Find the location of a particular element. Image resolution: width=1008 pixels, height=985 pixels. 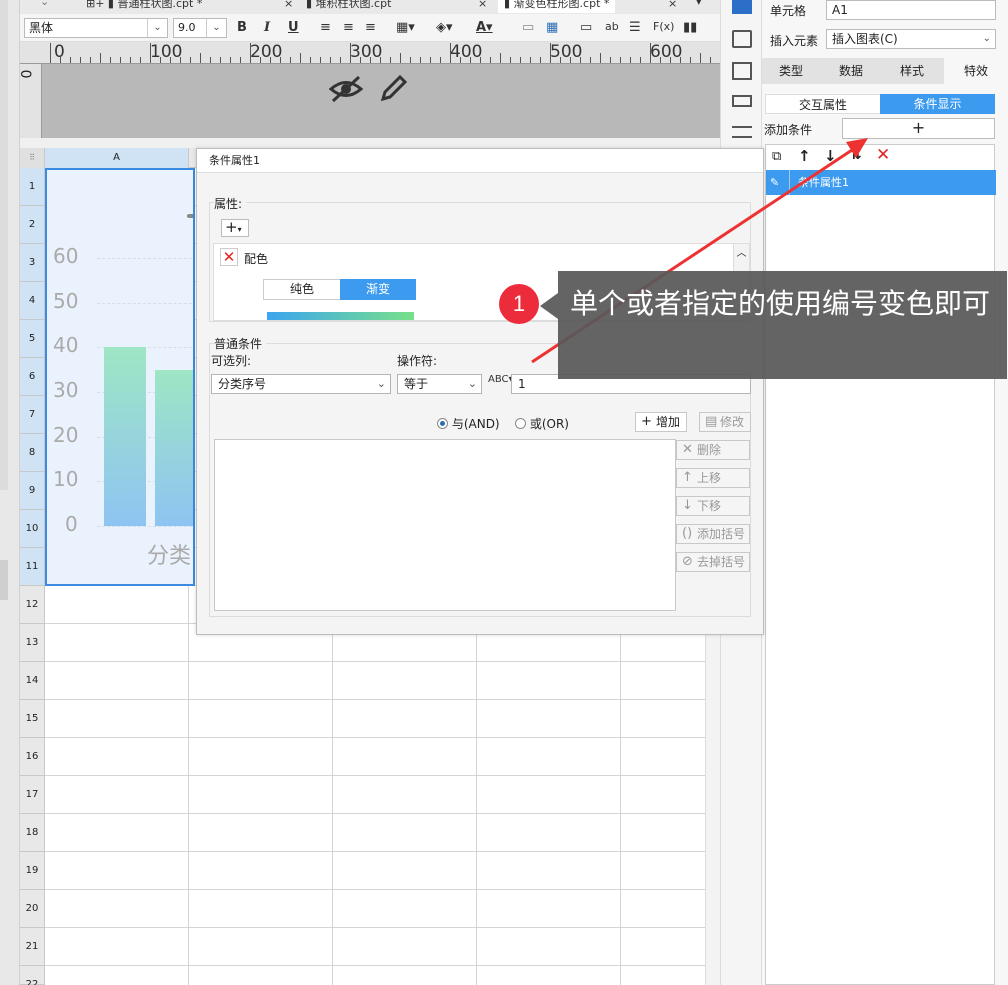

tab-3: ▮ 渐变色柱形图.cpt * is located at coordinates (557, 6).